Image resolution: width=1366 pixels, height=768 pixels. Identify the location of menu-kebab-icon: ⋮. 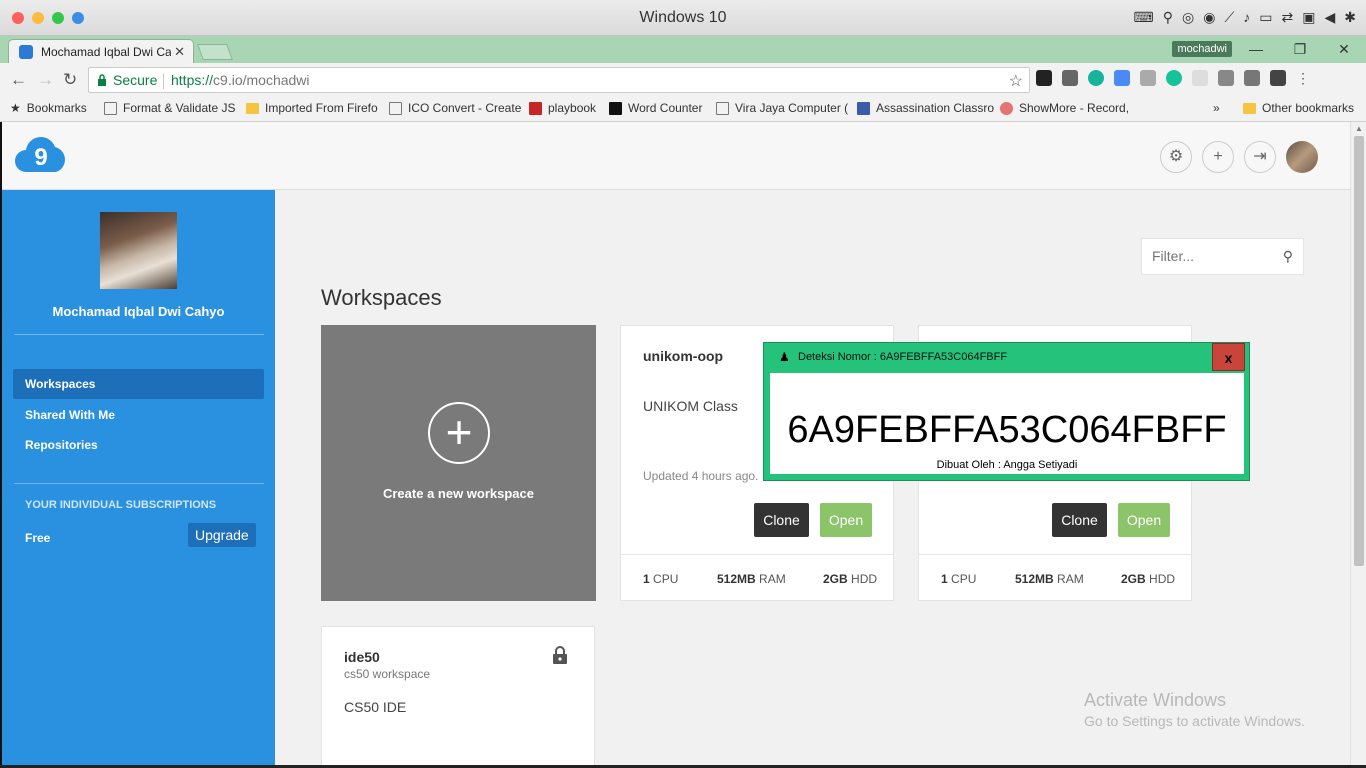
(1304, 78).